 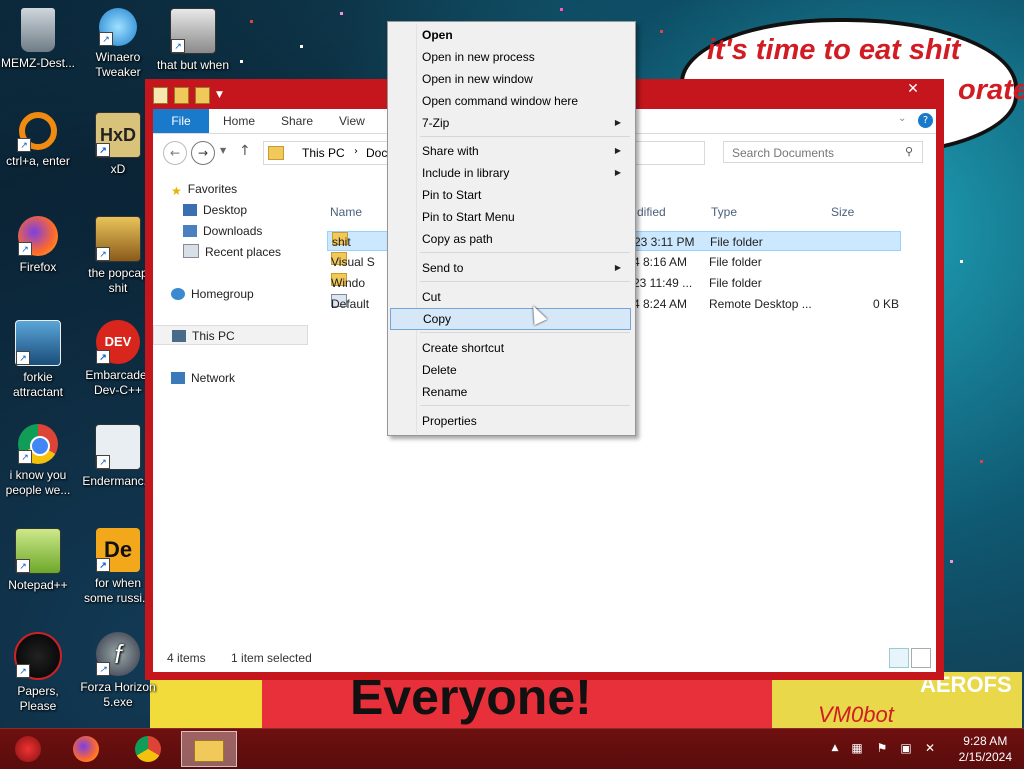 What do you see at coordinates (160, 95) in the screenshot?
I see `properties-icon` at bounding box center [160, 95].